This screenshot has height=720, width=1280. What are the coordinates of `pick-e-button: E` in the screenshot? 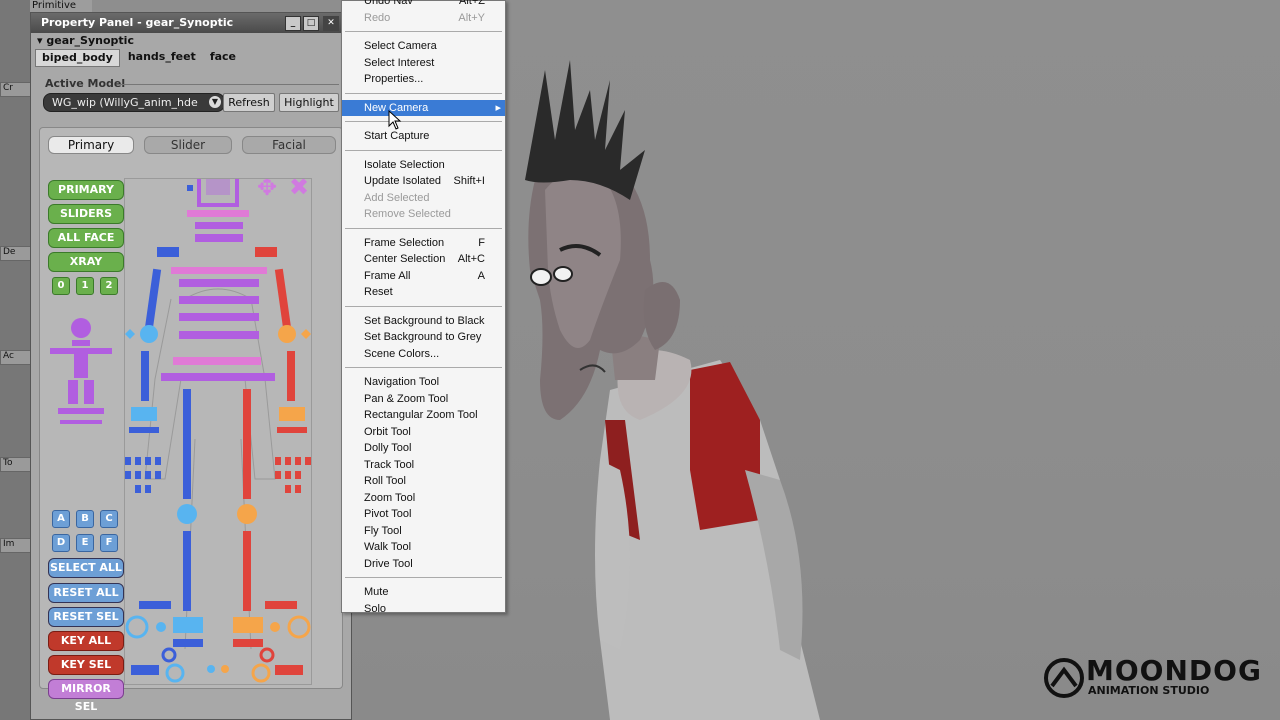 It's located at (85, 543).